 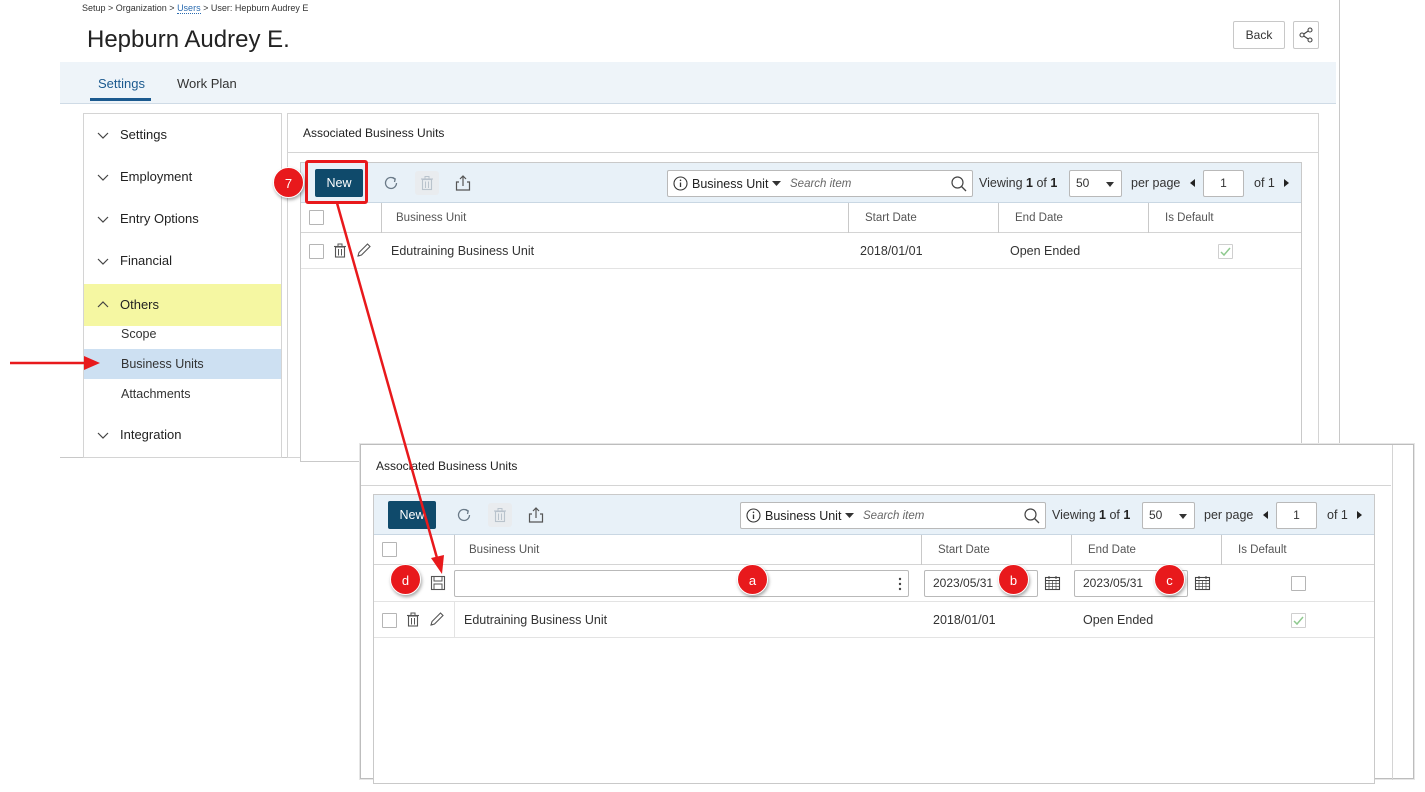 What do you see at coordinates (374, 133) in the screenshot?
I see `panel-title: Associated Business Units` at bounding box center [374, 133].